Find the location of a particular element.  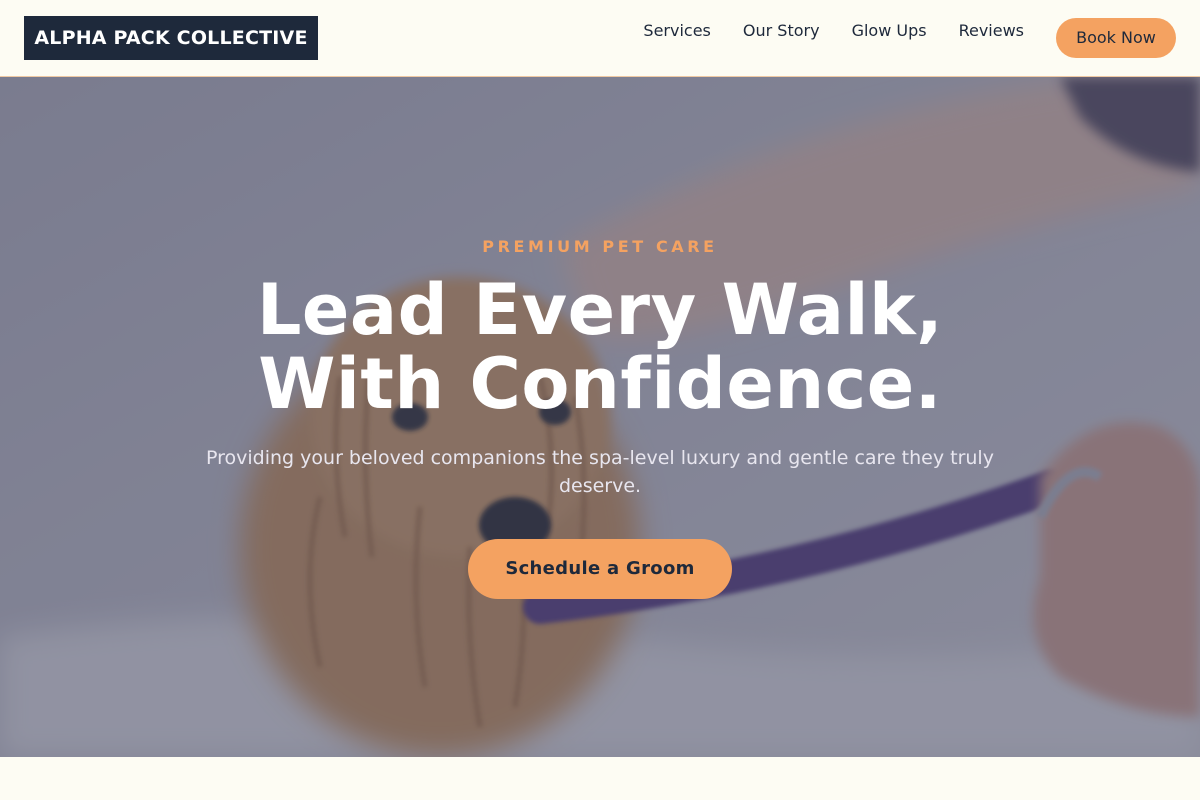

hero-headline-line-1: Lead Every Walk, is located at coordinates (600, 310).